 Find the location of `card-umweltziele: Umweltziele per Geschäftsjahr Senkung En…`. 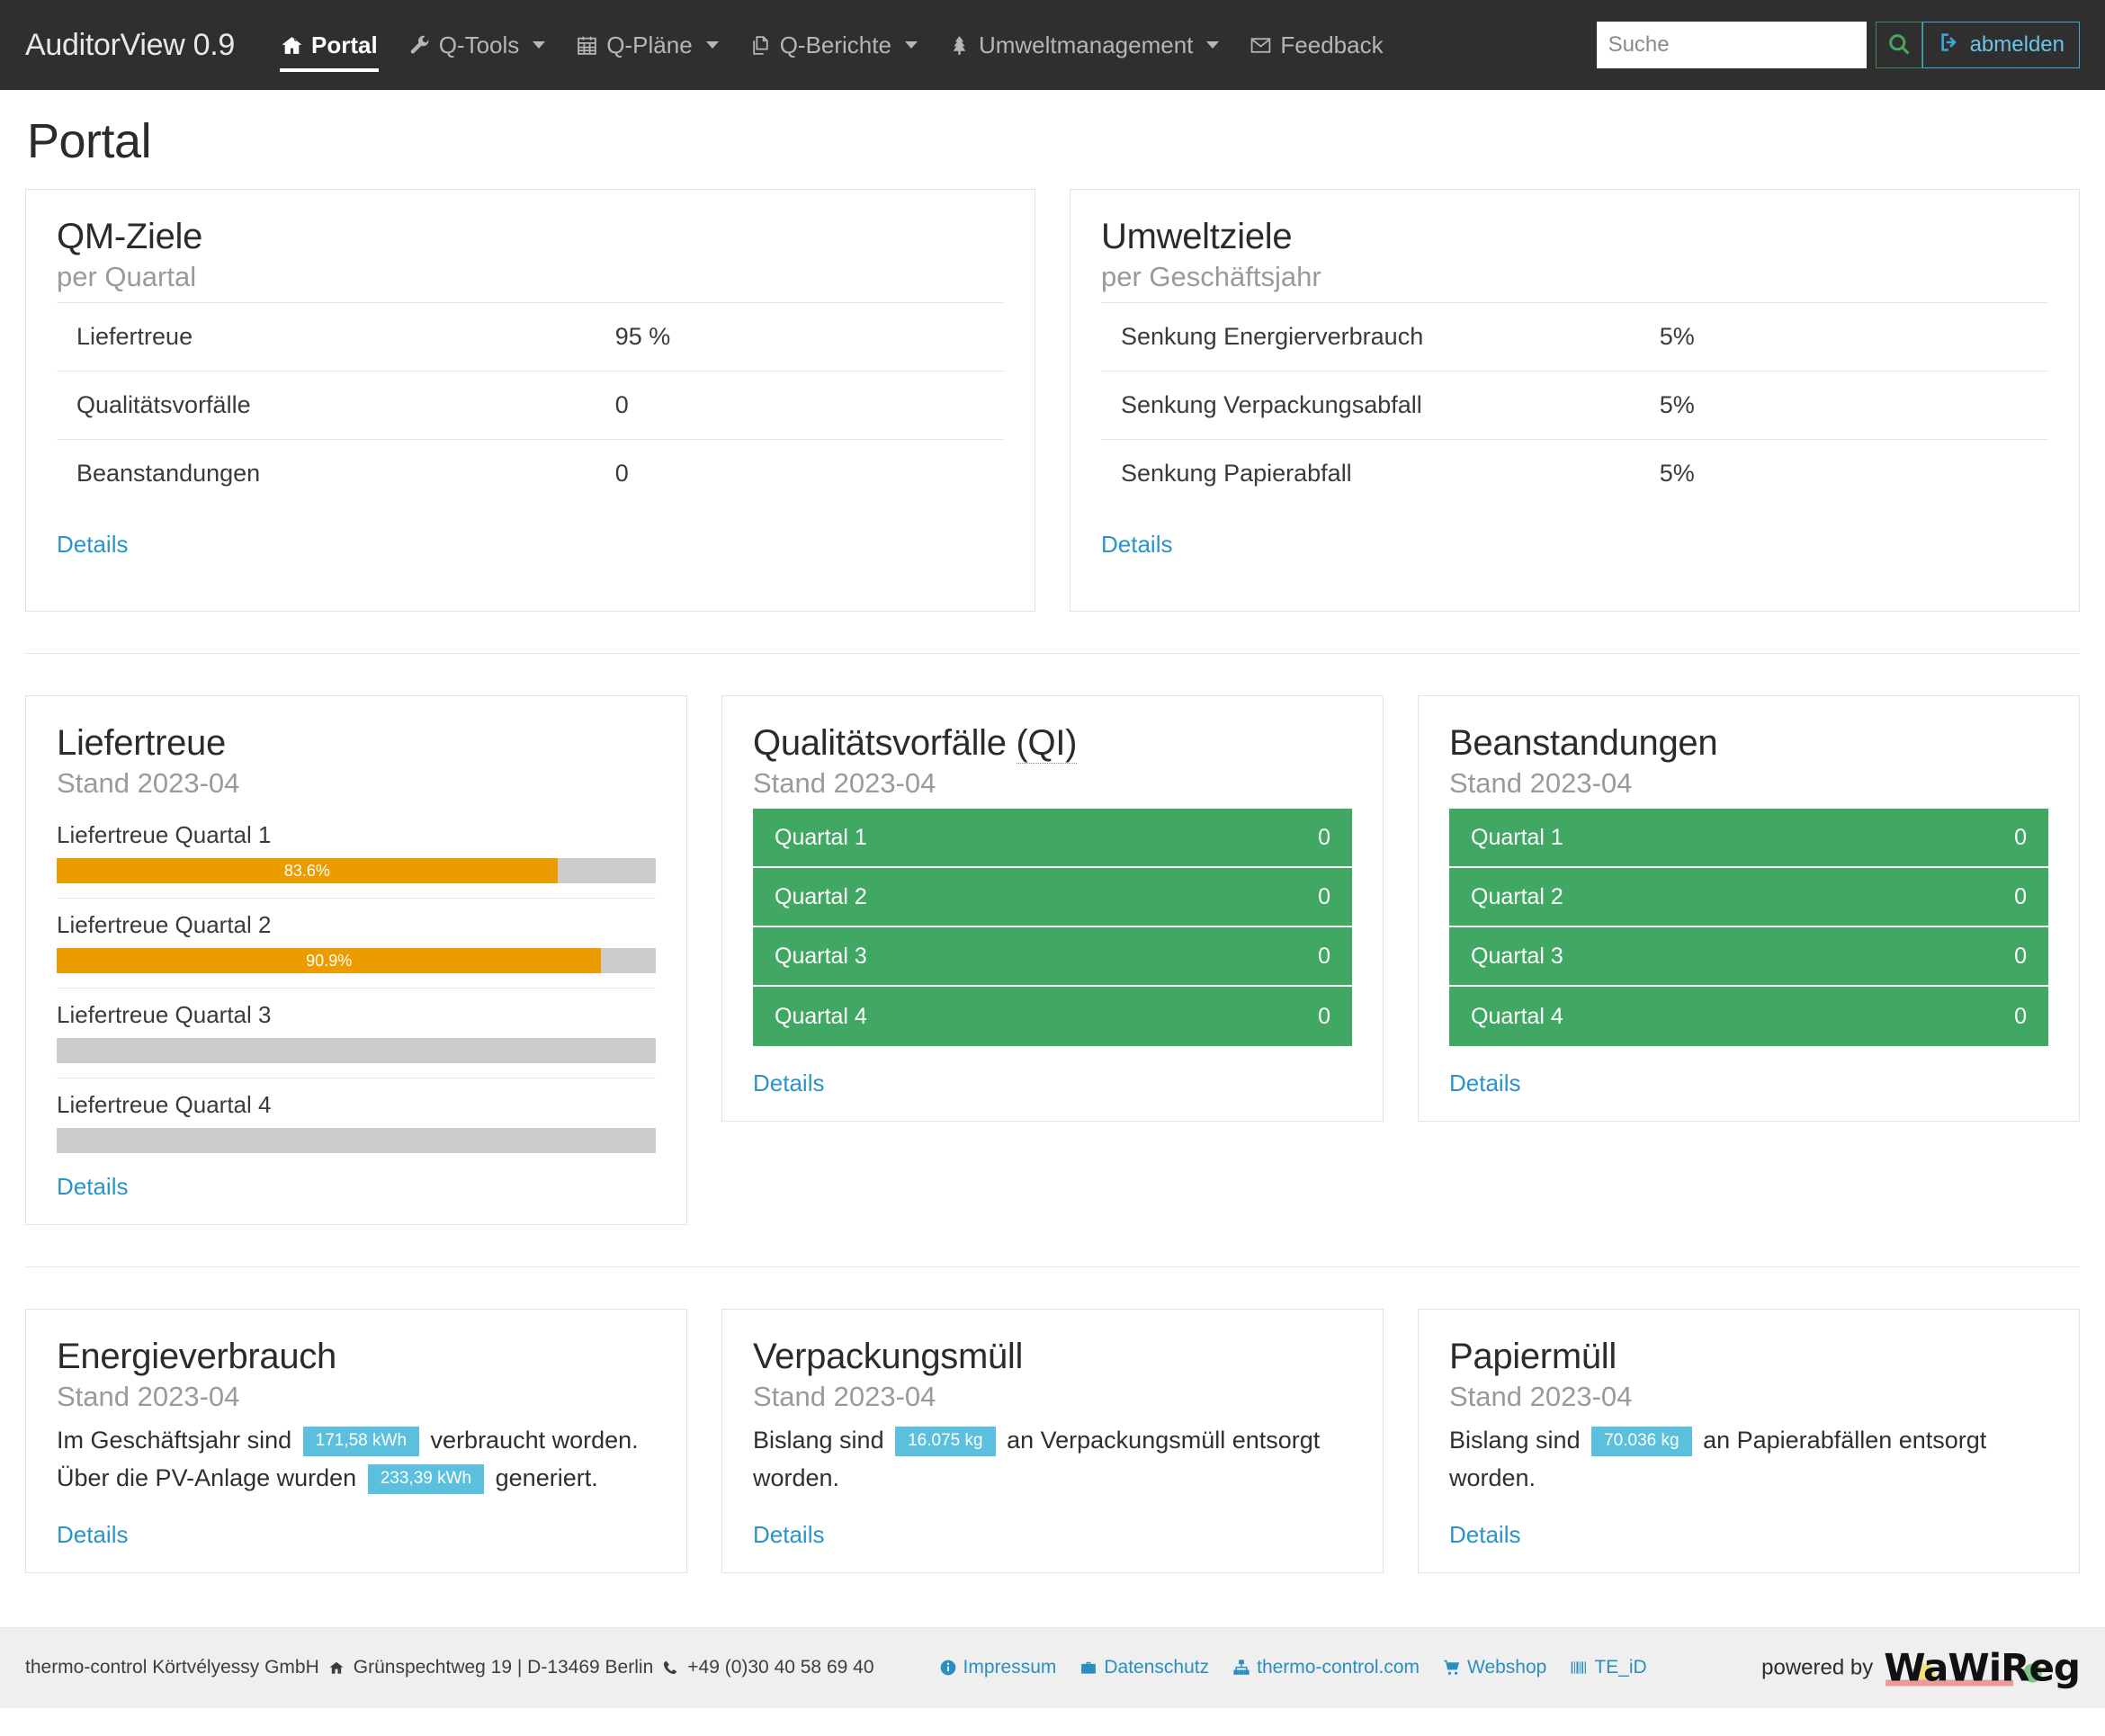

card-umweltziele: Umweltziele per Geschäftsjahr Senkung En… is located at coordinates (1575, 400).